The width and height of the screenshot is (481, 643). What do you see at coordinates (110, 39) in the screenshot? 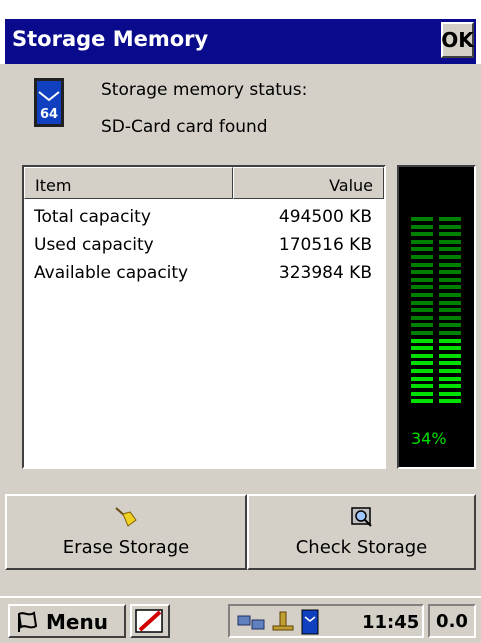
I see `window-title: Storage Memory` at bounding box center [110, 39].